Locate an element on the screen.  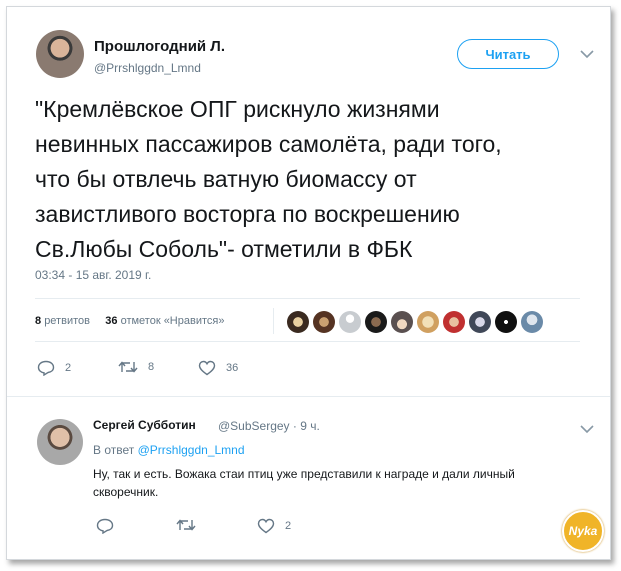
tweet-timestamp: 03:34 - 15 авг. 2019 г. is located at coordinates (93, 275).